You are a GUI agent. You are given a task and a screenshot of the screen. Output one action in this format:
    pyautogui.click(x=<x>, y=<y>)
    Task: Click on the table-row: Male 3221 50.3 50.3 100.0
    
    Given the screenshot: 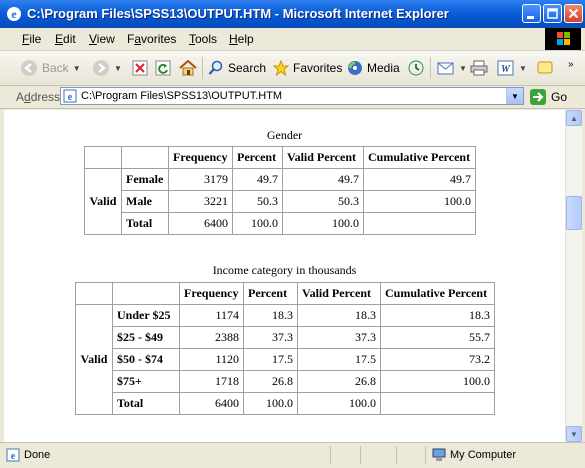 What is the action you would take?
    pyautogui.click(x=280, y=201)
    